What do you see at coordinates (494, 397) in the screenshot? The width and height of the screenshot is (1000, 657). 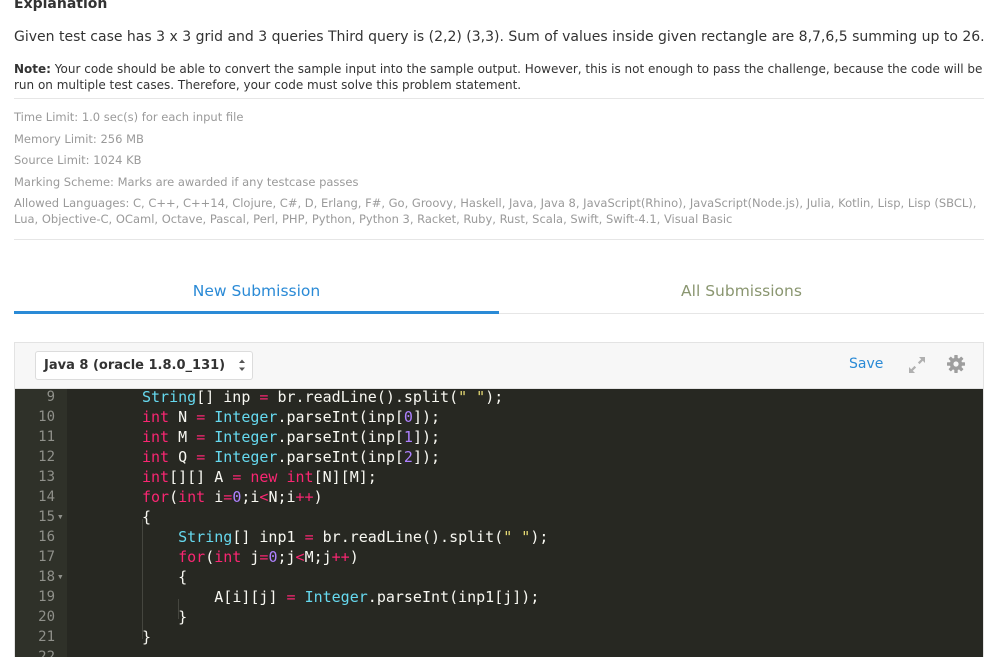 I see `code-text: );` at bounding box center [494, 397].